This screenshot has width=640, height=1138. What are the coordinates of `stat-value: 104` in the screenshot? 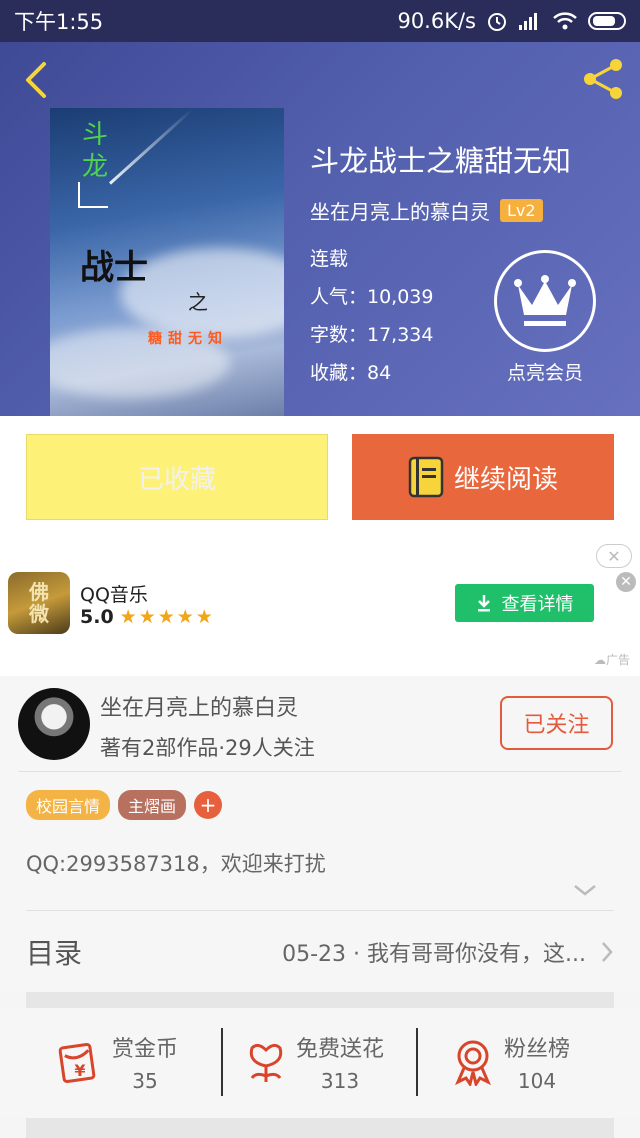 It's located at (537, 1081).